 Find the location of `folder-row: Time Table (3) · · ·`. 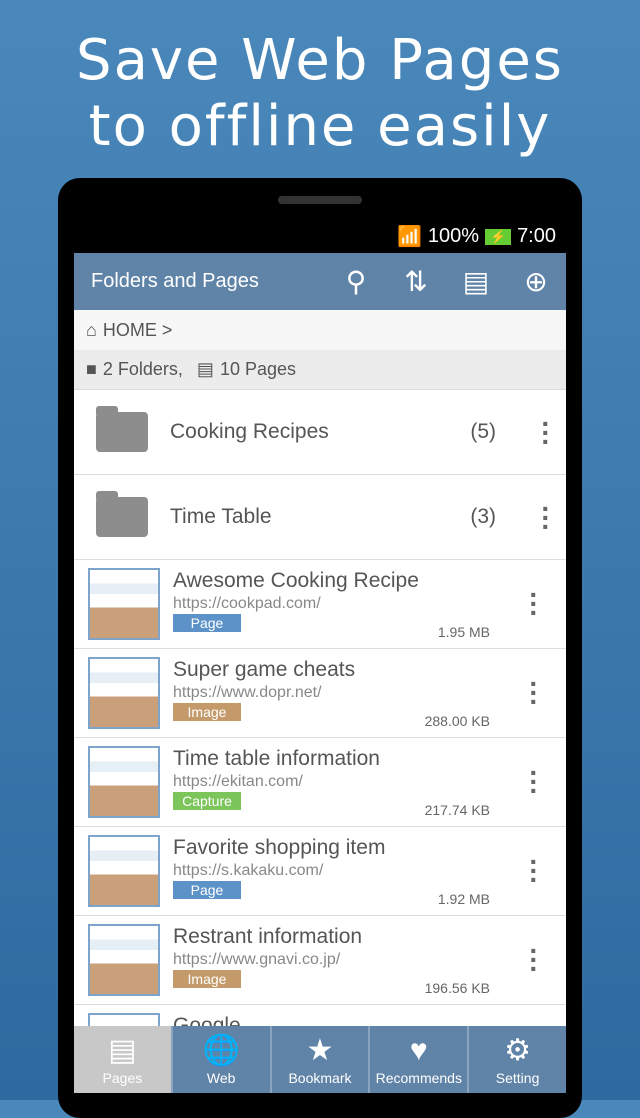

folder-row: Time Table (3) · · · is located at coordinates (320, 517).